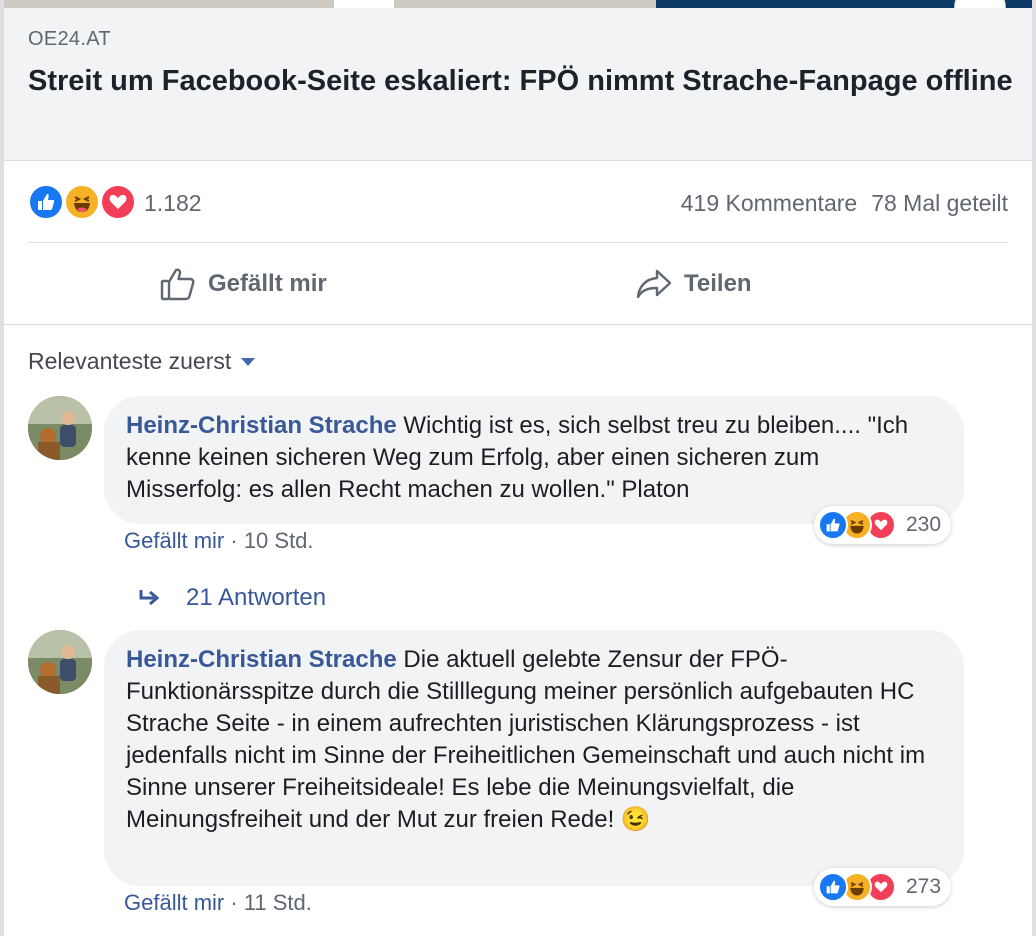 This screenshot has height=936, width=1036. What do you see at coordinates (130, 361) in the screenshot?
I see `sort-label: Relevanteste zuerst` at bounding box center [130, 361].